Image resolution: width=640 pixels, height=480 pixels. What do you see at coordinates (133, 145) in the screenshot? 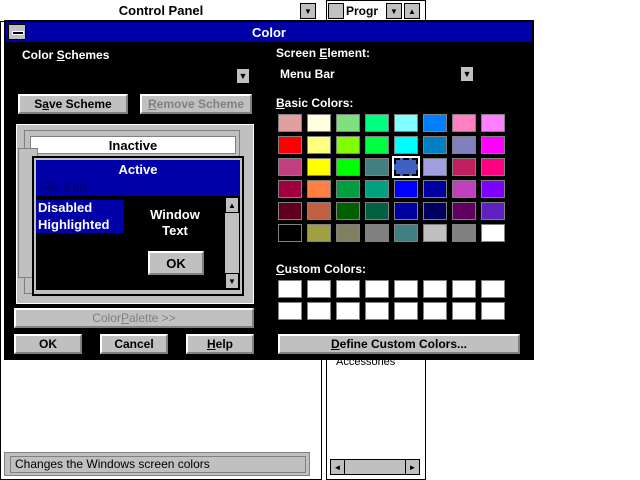
I see `inactive-title-preview: Inactive` at bounding box center [133, 145].